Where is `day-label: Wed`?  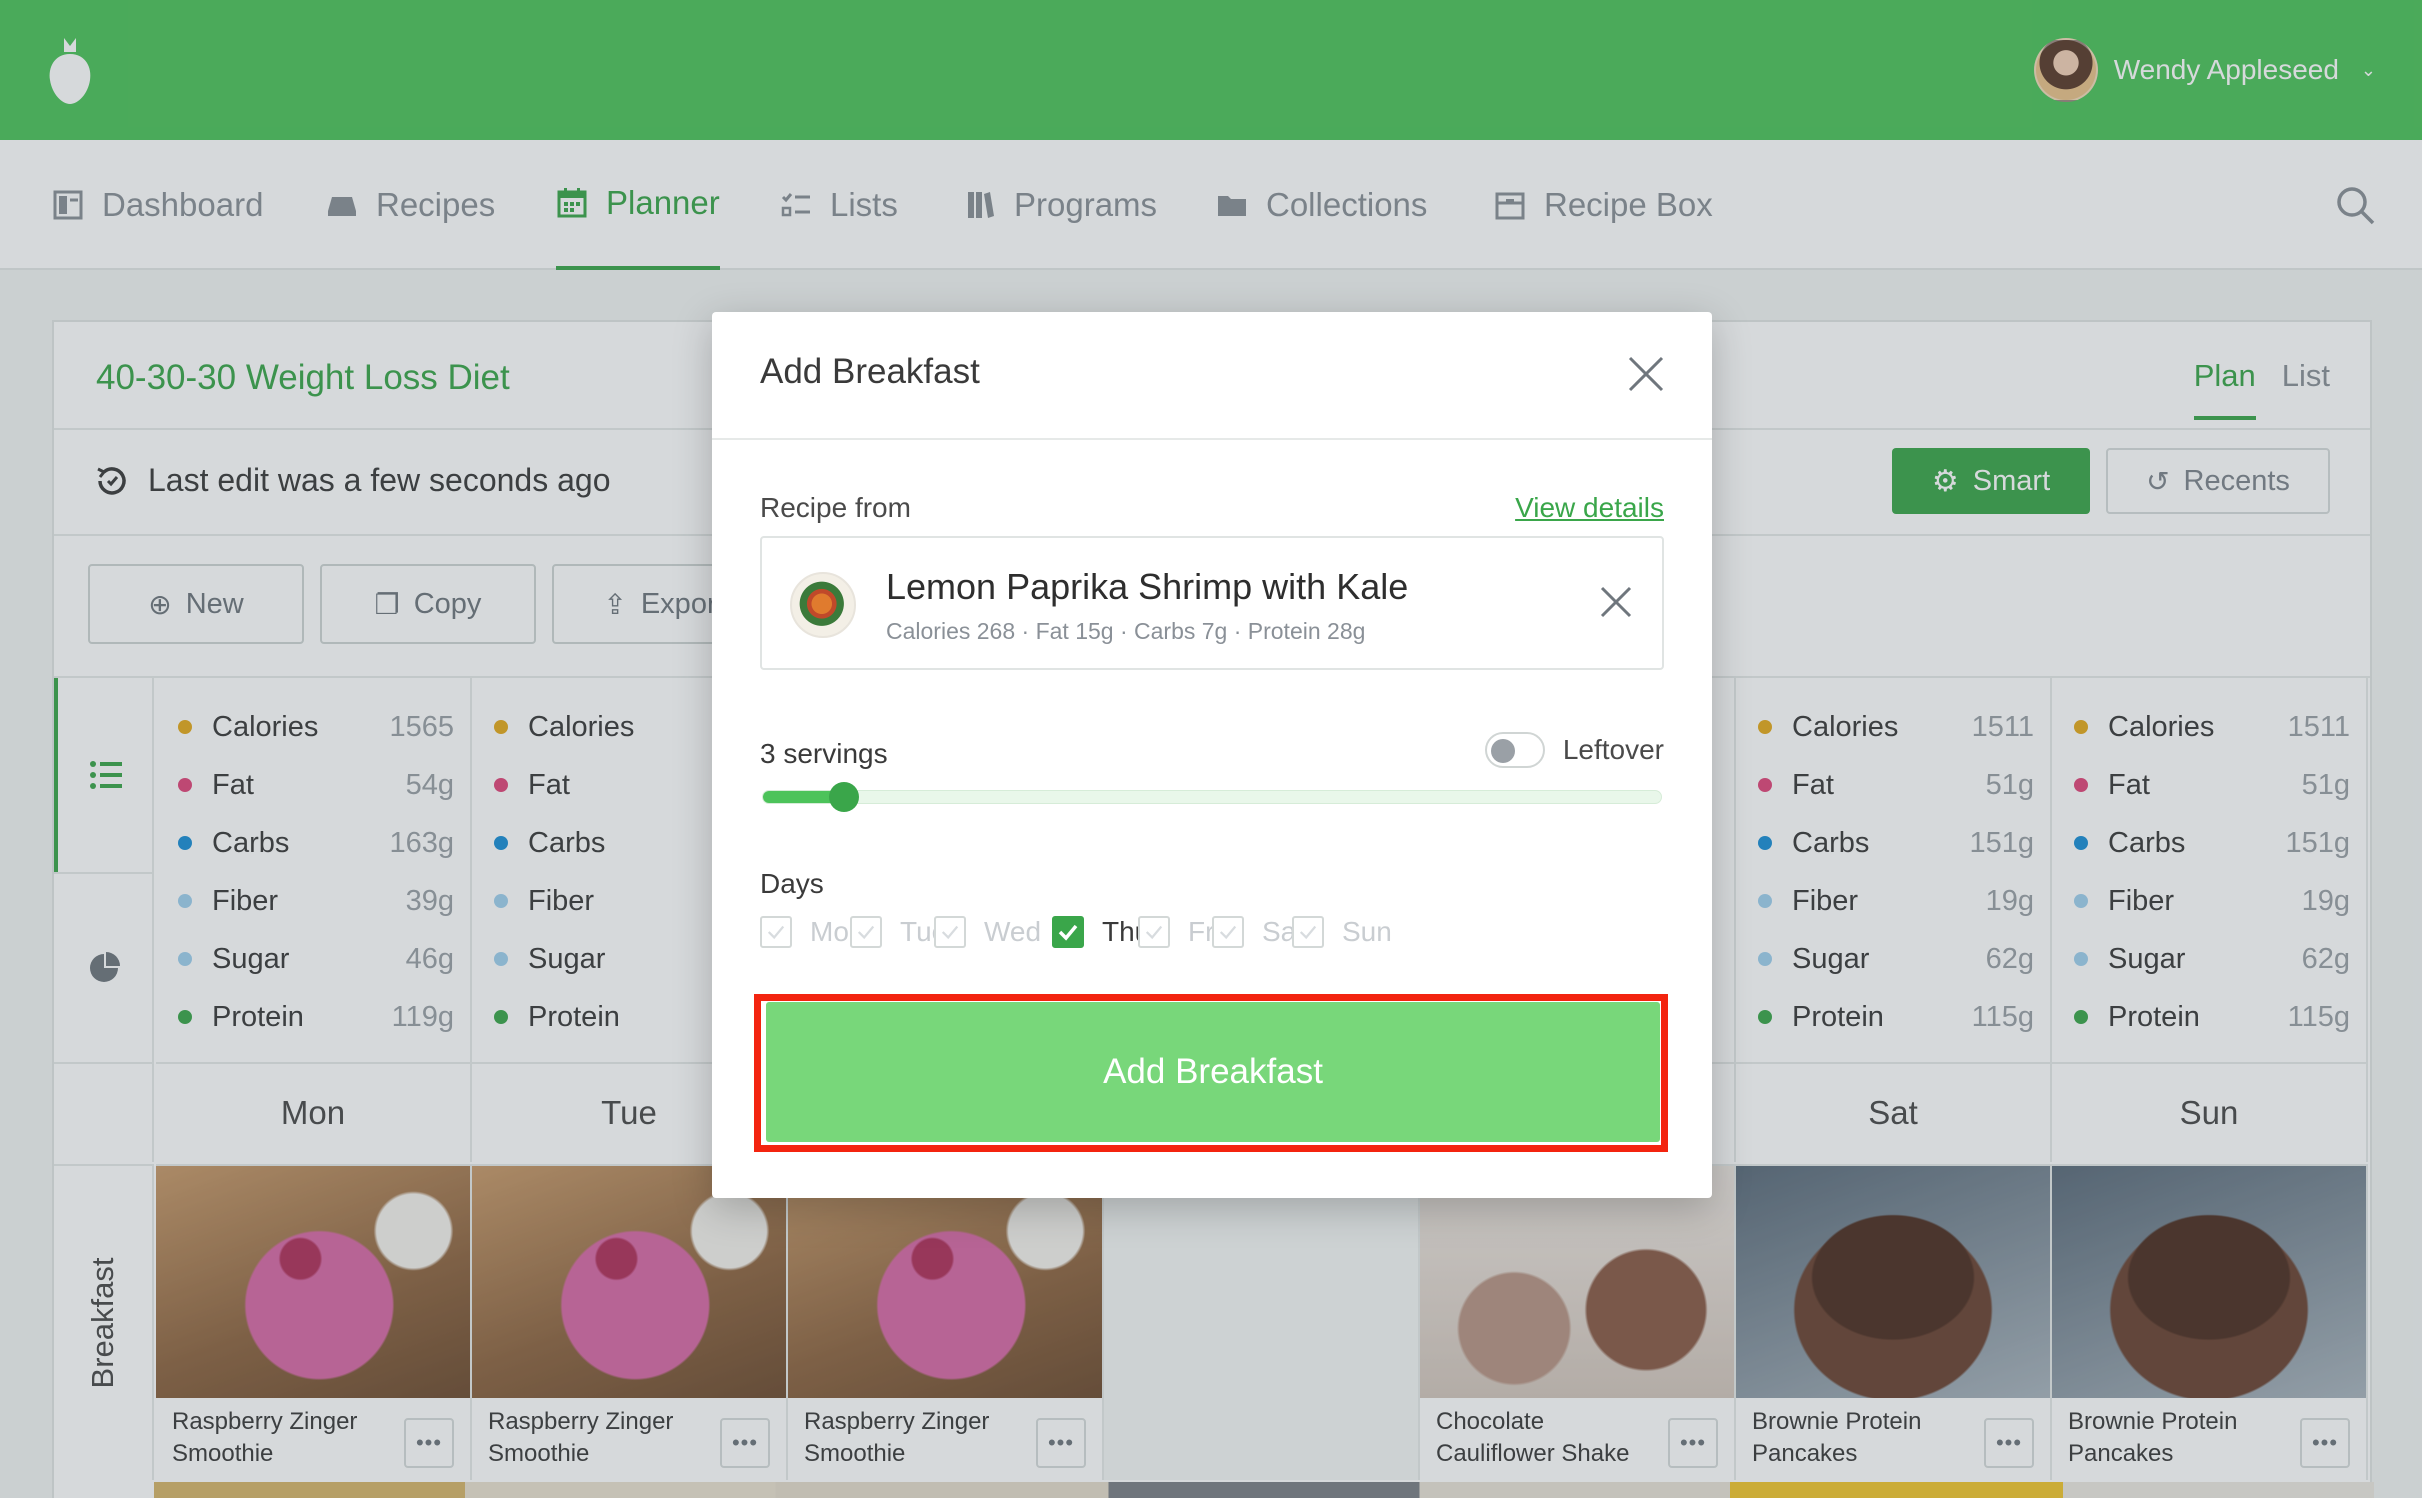 day-label: Wed is located at coordinates (1013, 931).